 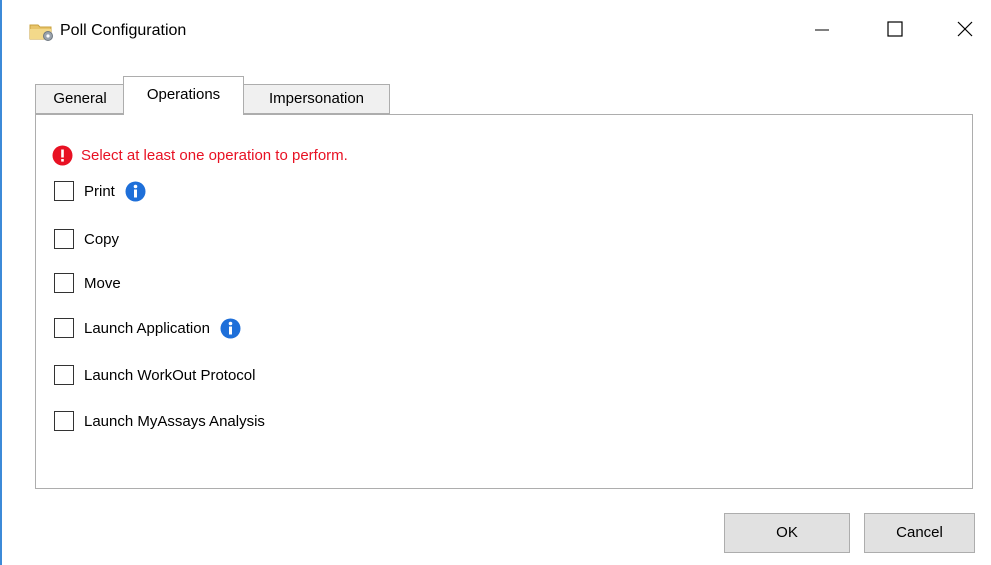 I want to click on ok-button: OK, so click(x=787, y=533).